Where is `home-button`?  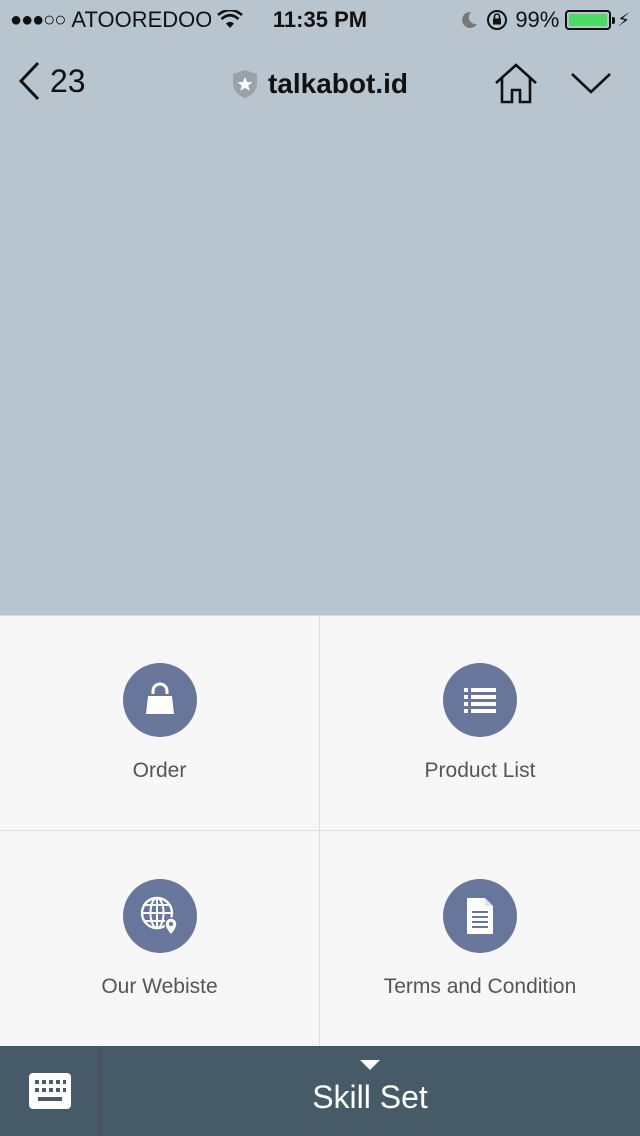
home-button is located at coordinates (516, 86).